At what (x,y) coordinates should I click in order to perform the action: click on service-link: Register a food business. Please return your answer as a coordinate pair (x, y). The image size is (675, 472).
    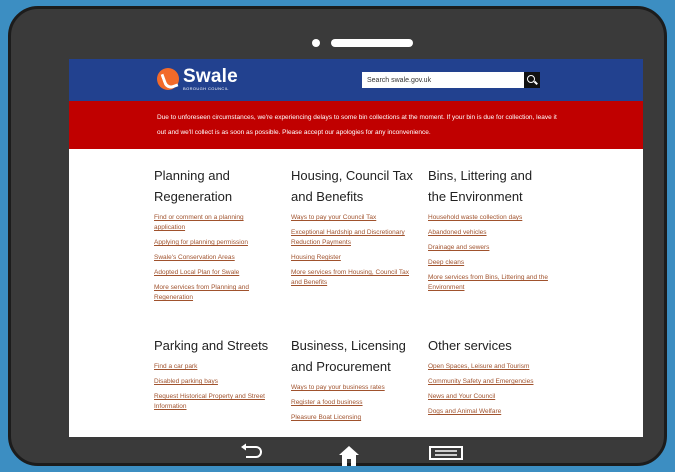
    Looking at the image, I should click on (352, 403).